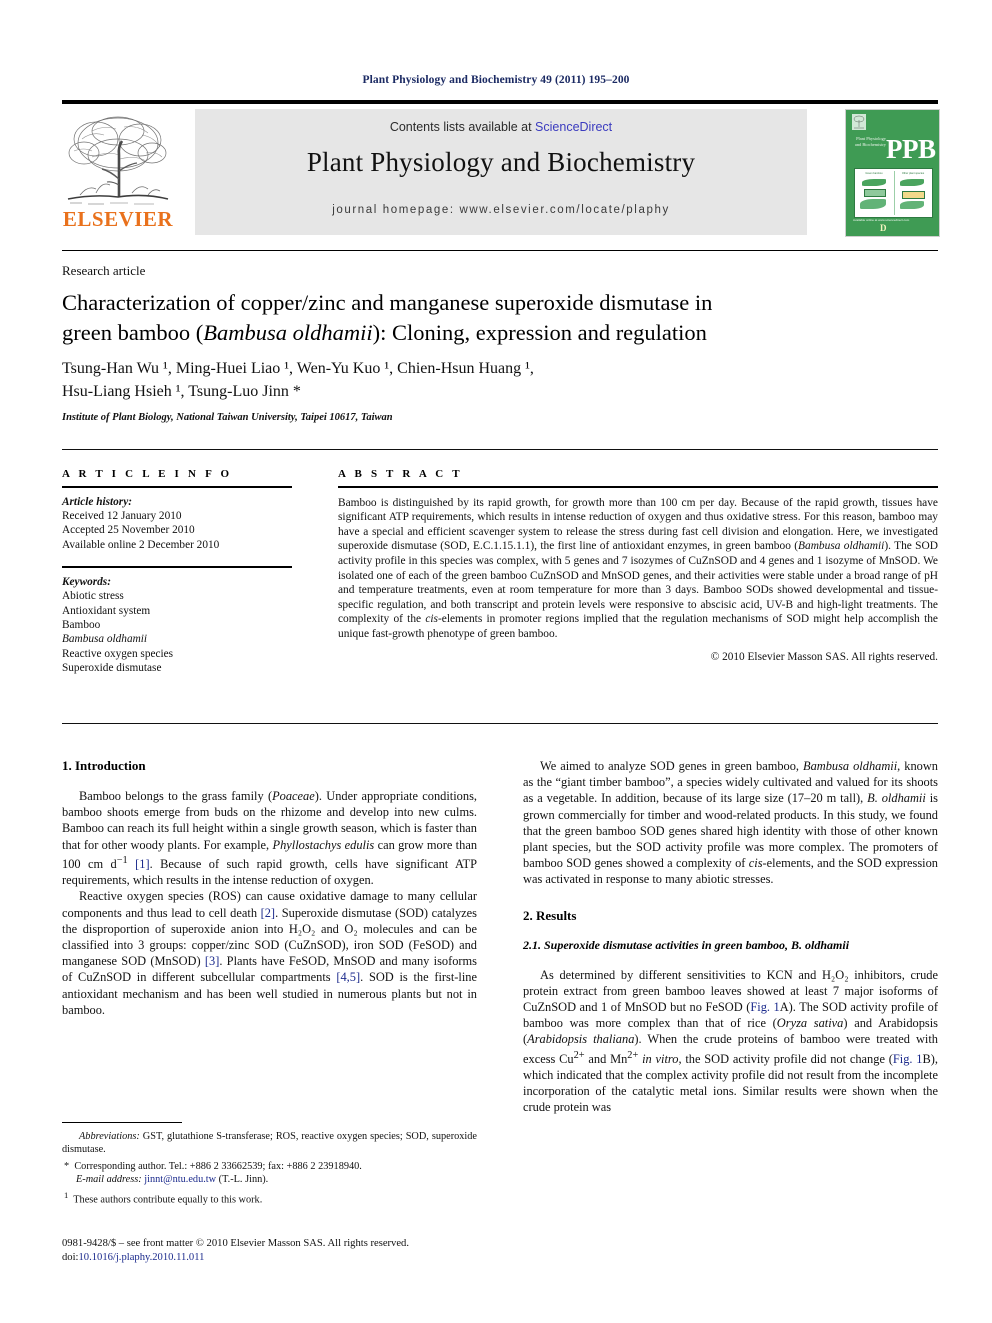  What do you see at coordinates (177, 567) in the screenshot?
I see `keywords-rule` at bounding box center [177, 567].